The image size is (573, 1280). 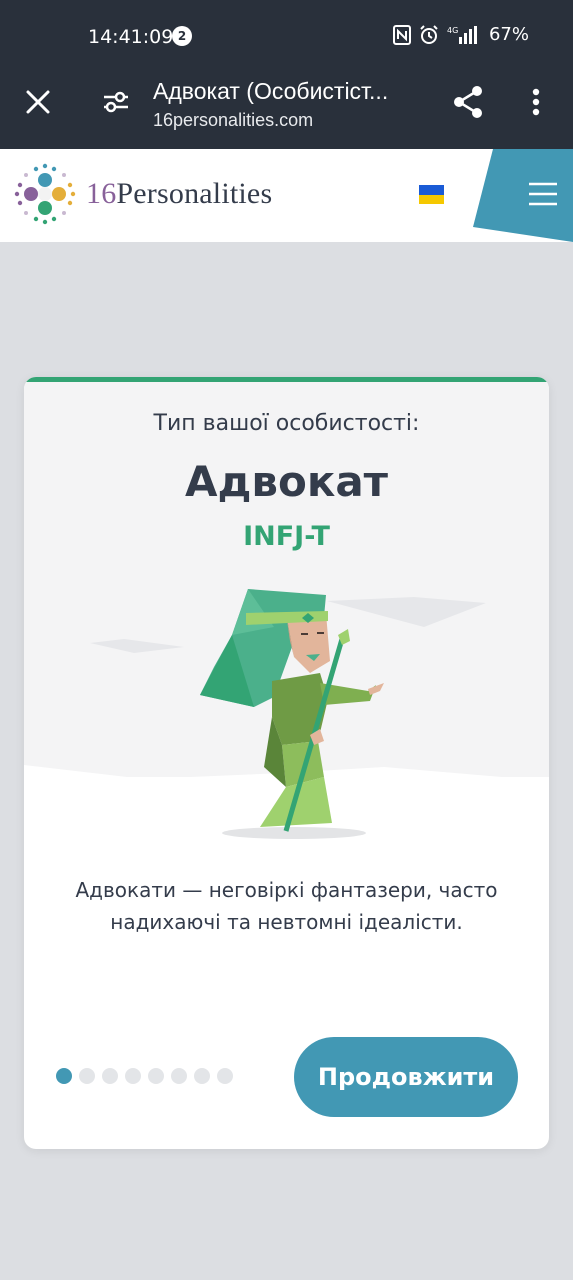 I want to click on logo-word: Personalities, so click(x=194, y=193).